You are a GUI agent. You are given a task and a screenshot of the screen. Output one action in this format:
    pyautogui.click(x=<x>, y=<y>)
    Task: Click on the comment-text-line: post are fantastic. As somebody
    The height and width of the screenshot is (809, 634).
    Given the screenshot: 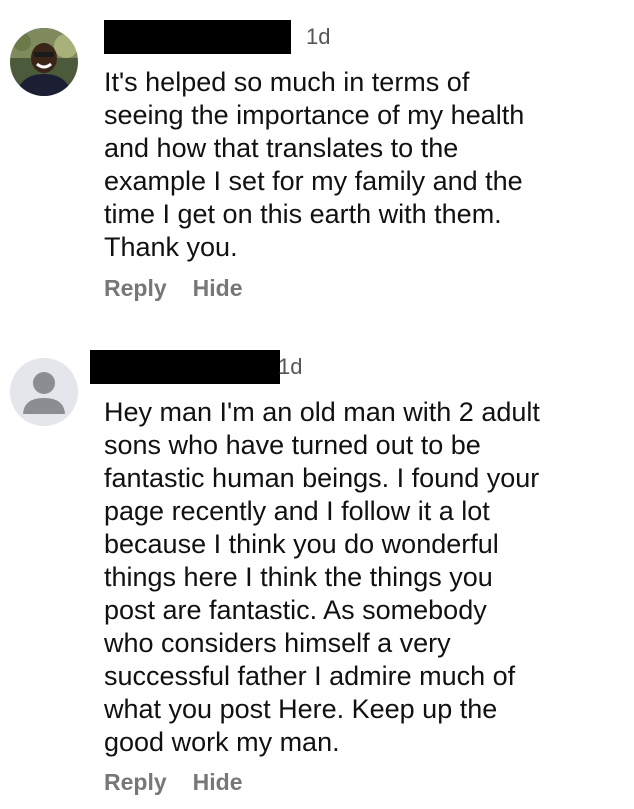 What is the action you would take?
    pyautogui.click(x=295, y=610)
    